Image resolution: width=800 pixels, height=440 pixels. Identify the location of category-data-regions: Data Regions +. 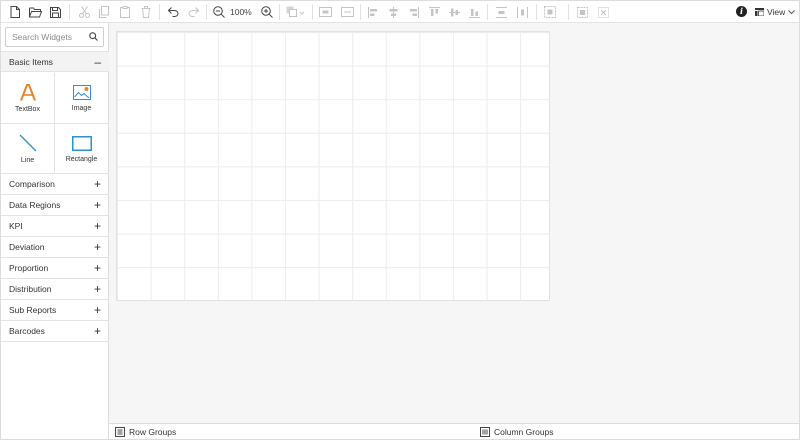
(55, 205).